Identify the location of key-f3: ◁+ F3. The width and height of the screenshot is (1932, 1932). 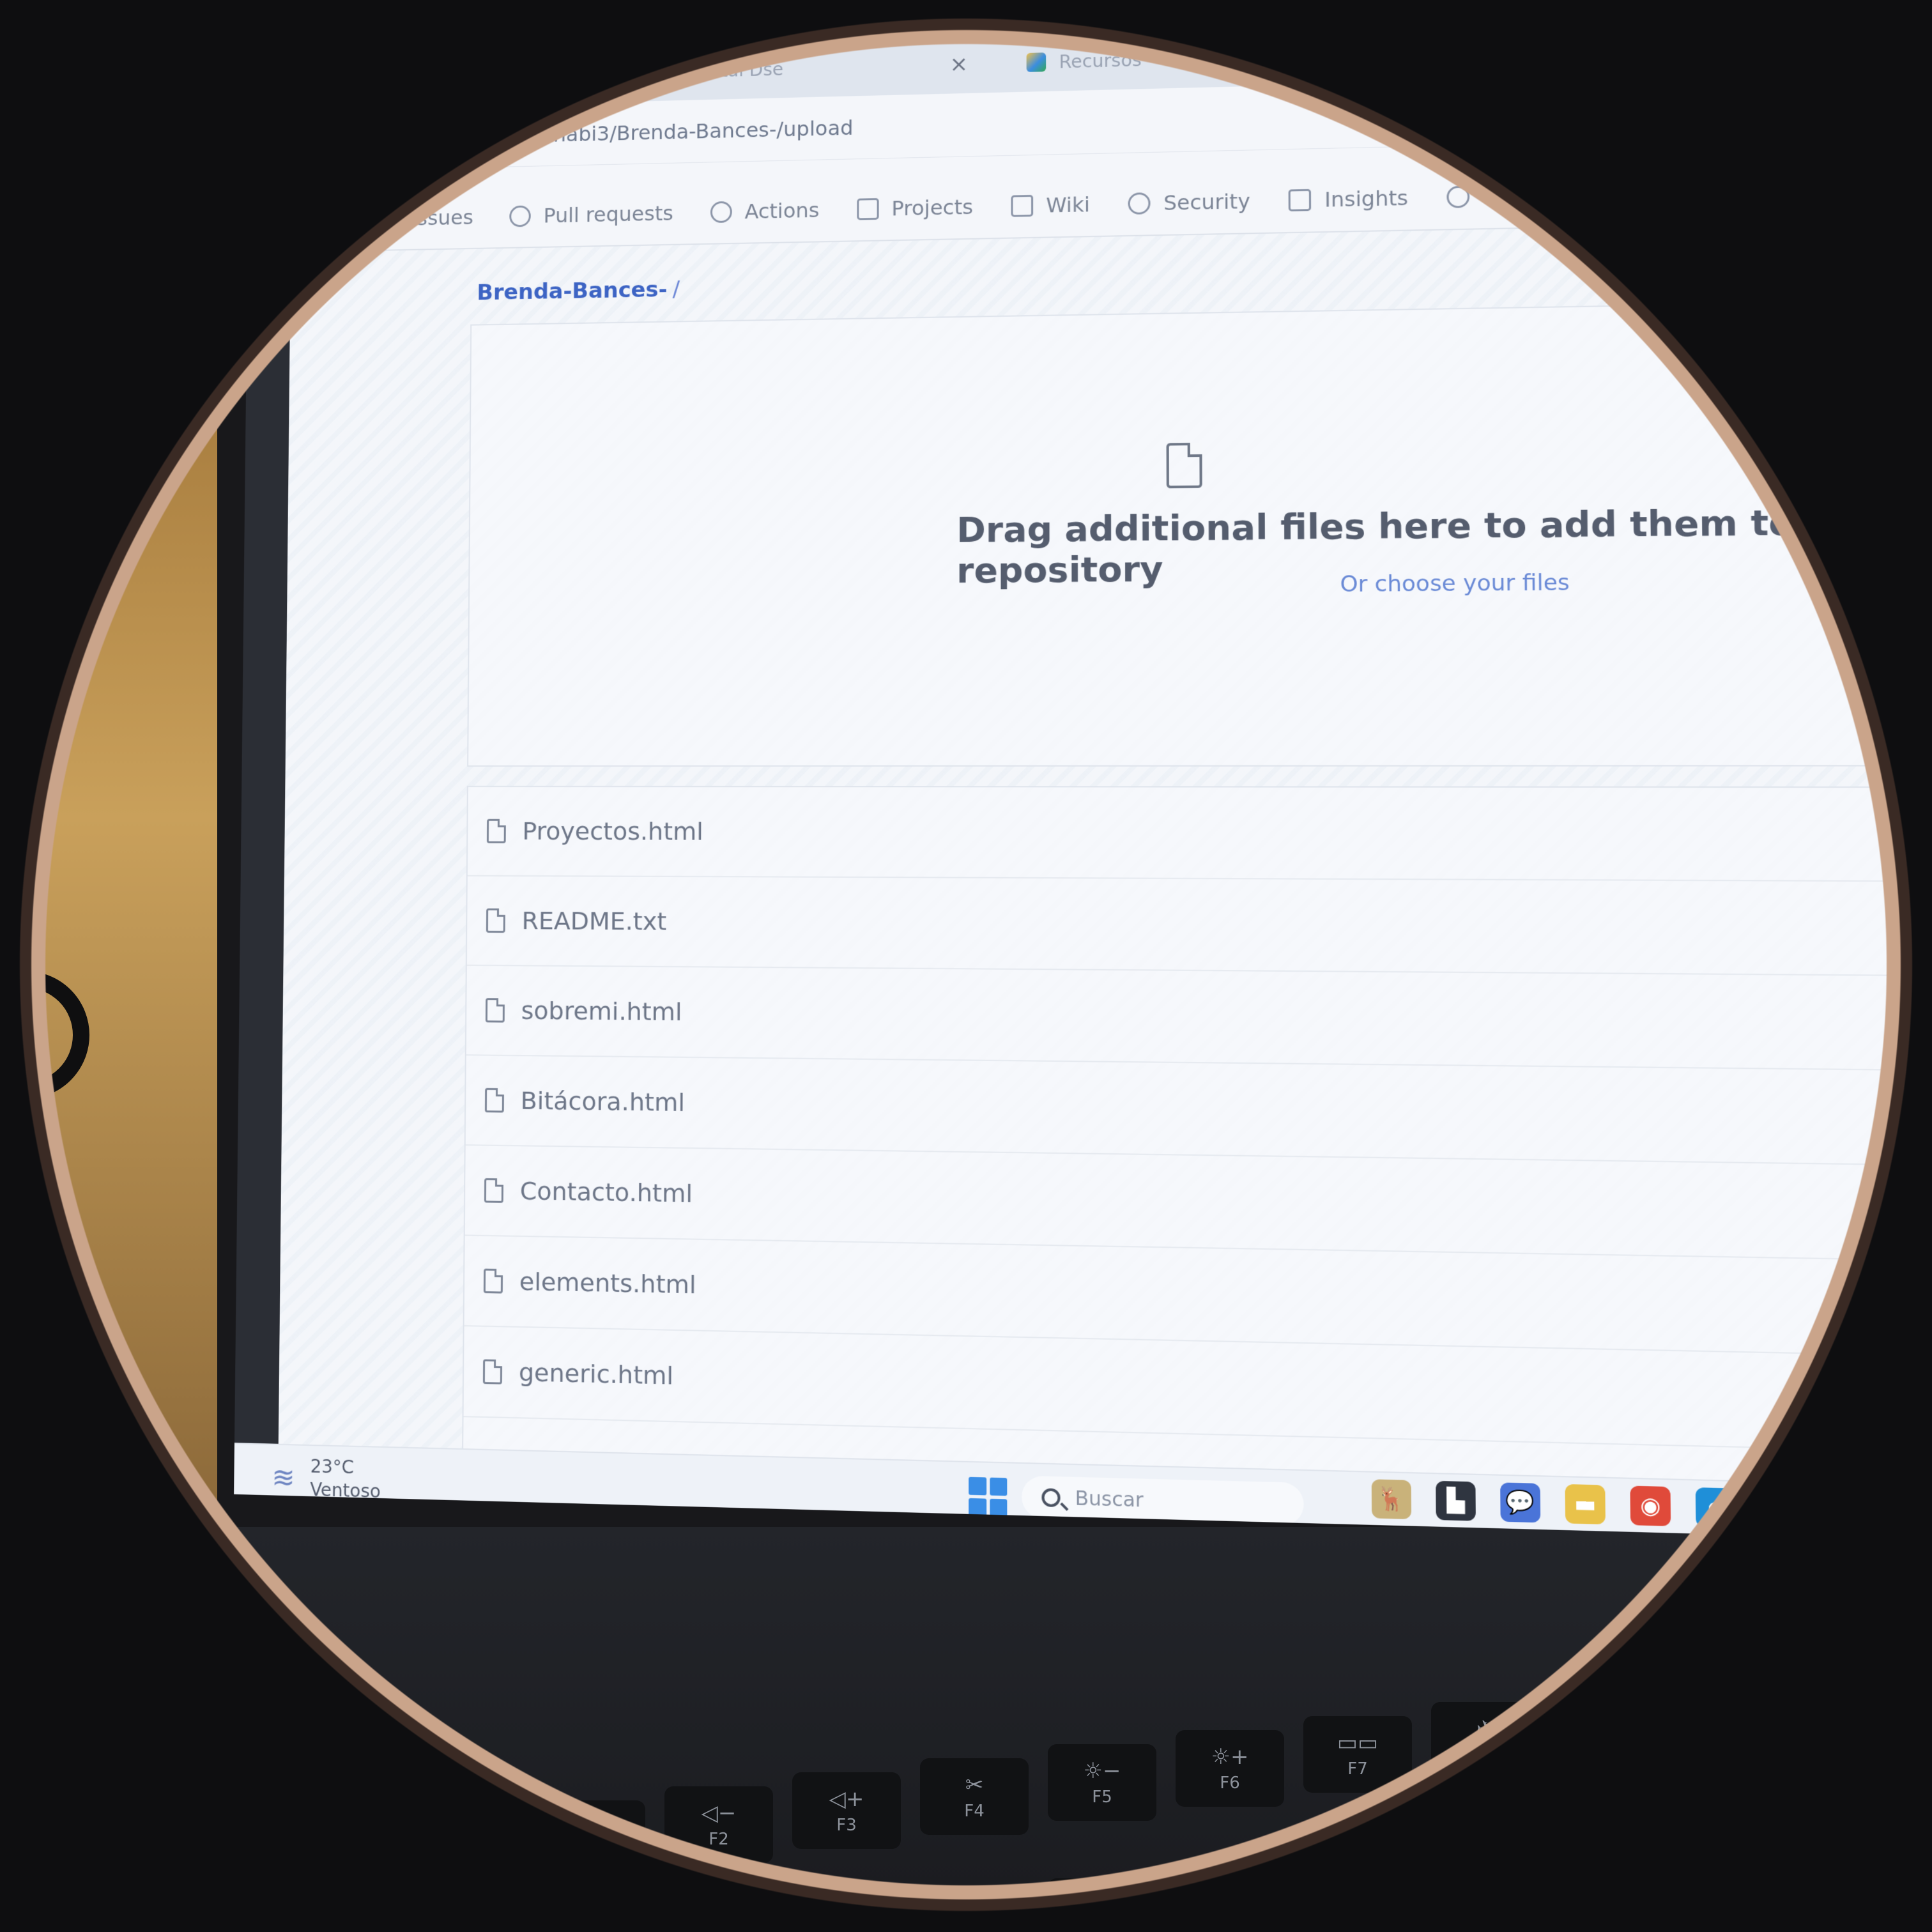
(846, 1810).